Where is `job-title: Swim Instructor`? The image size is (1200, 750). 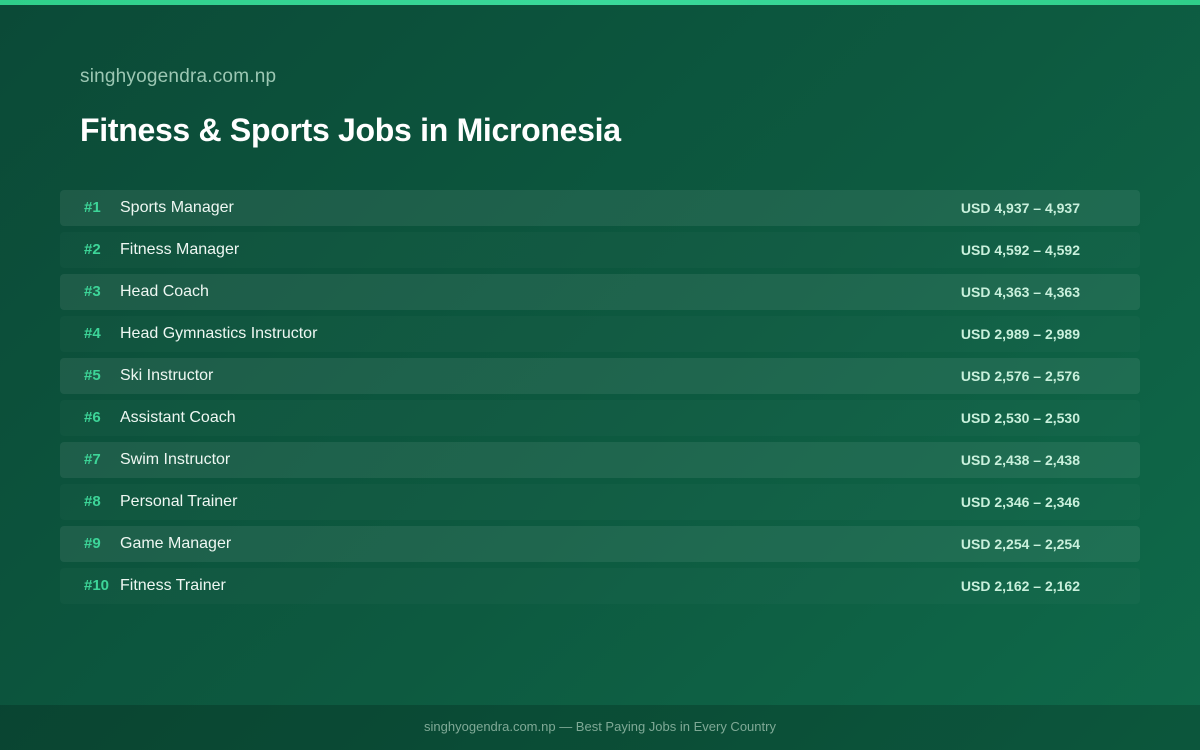
job-title: Swim Instructor is located at coordinates (175, 459).